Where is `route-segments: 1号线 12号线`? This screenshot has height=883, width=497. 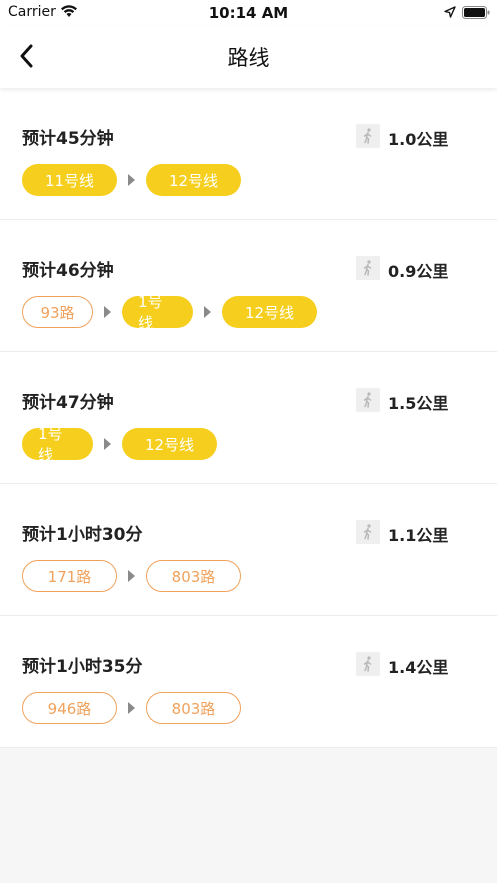
route-segments: 1号线 12号线 is located at coordinates (119, 444).